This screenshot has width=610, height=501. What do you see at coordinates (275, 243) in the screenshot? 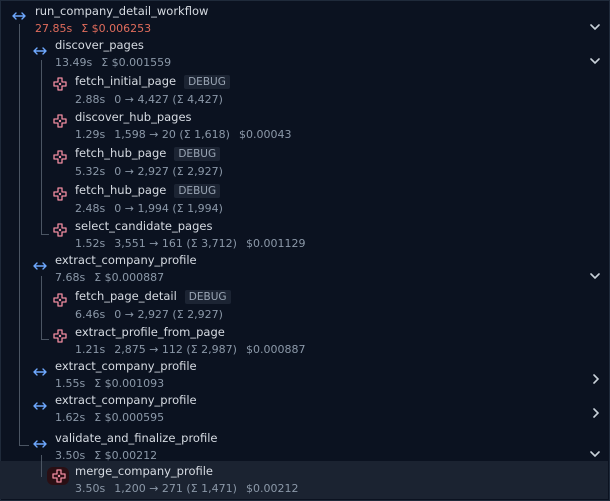
I see `span-price: $0.001129` at bounding box center [275, 243].